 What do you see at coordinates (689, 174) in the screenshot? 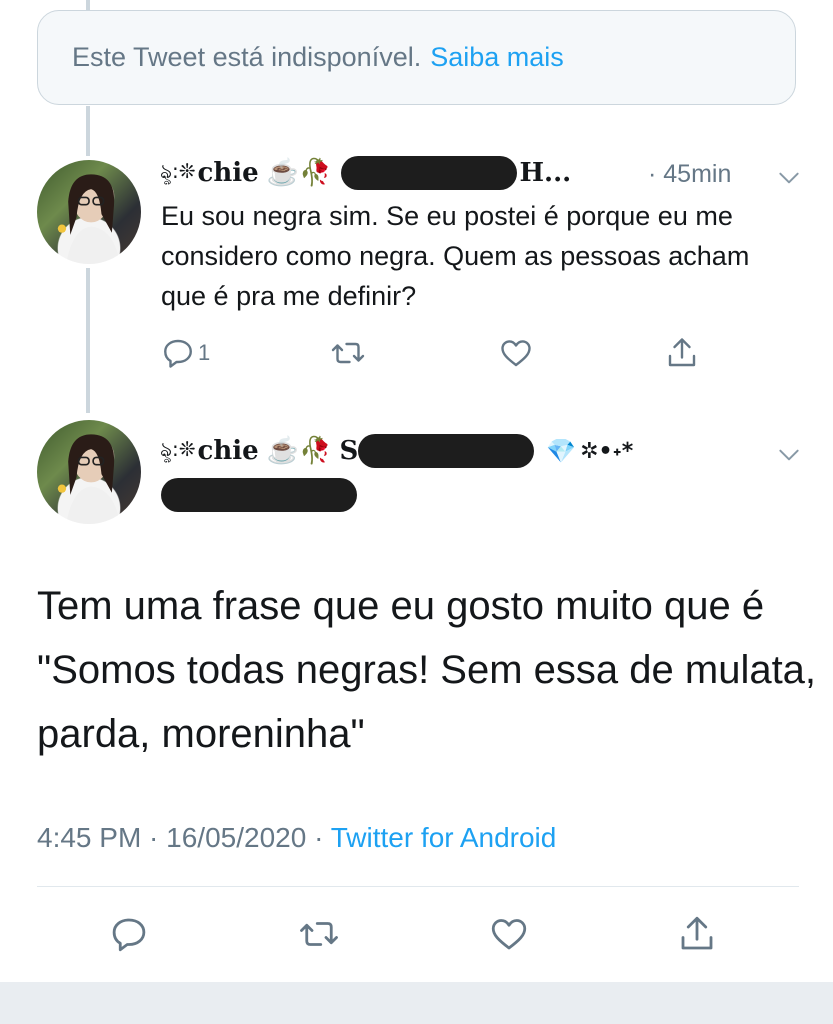
I see `tweet-time: · 45min` at bounding box center [689, 174].